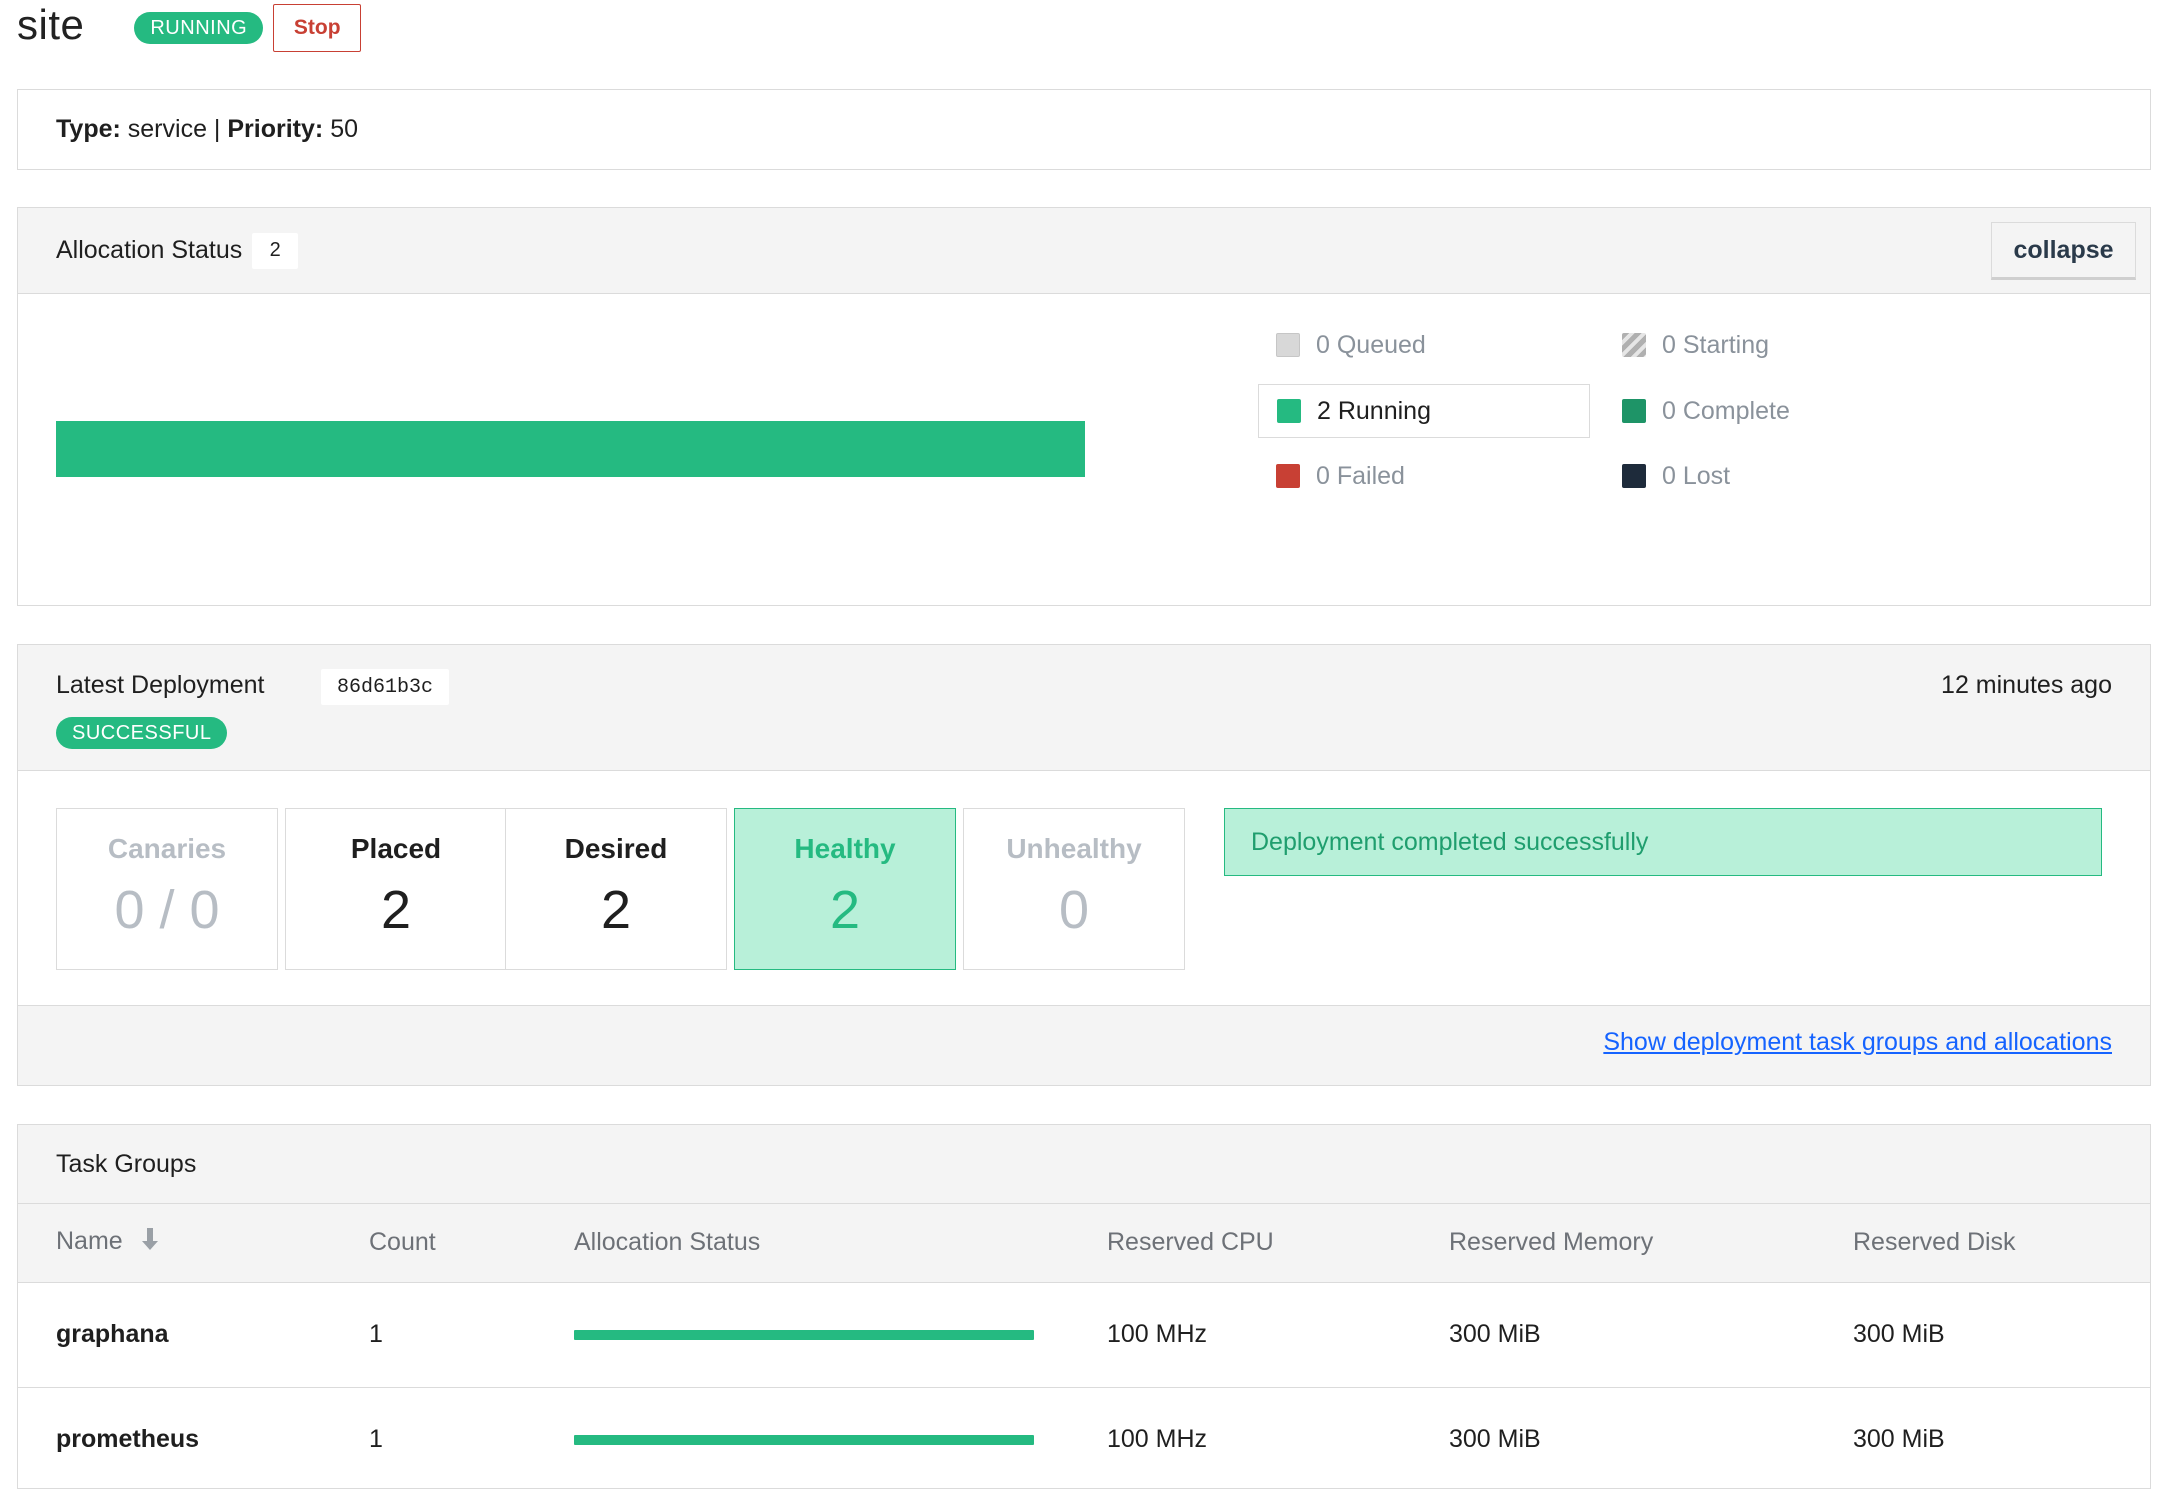 Image resolution: width=2170 pixels, height=1496 pixels. What do you see at coordinates (1278, 1243) in the screenshot?
I see `column-header-reserved-cpu: Reserved CPU` at bounding box center [1278, 1243].